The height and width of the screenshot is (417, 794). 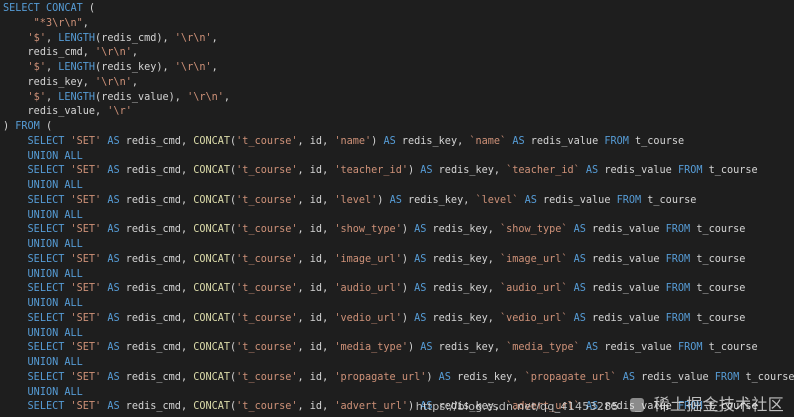 I want to click on code-token: LENGTH, so click(x=77, y=97).